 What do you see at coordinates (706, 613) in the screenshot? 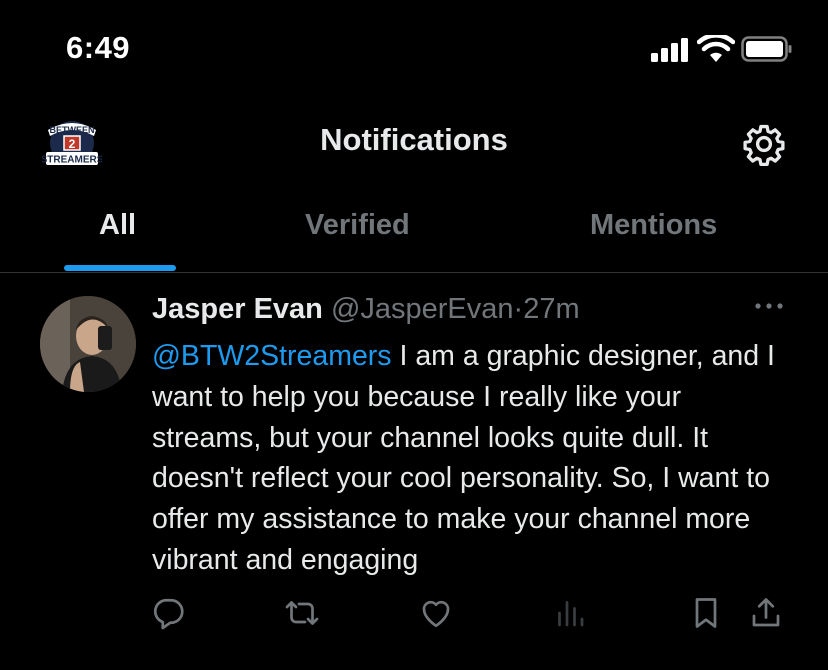
I see `bookmark-icon` at bounding box center [706, 613].